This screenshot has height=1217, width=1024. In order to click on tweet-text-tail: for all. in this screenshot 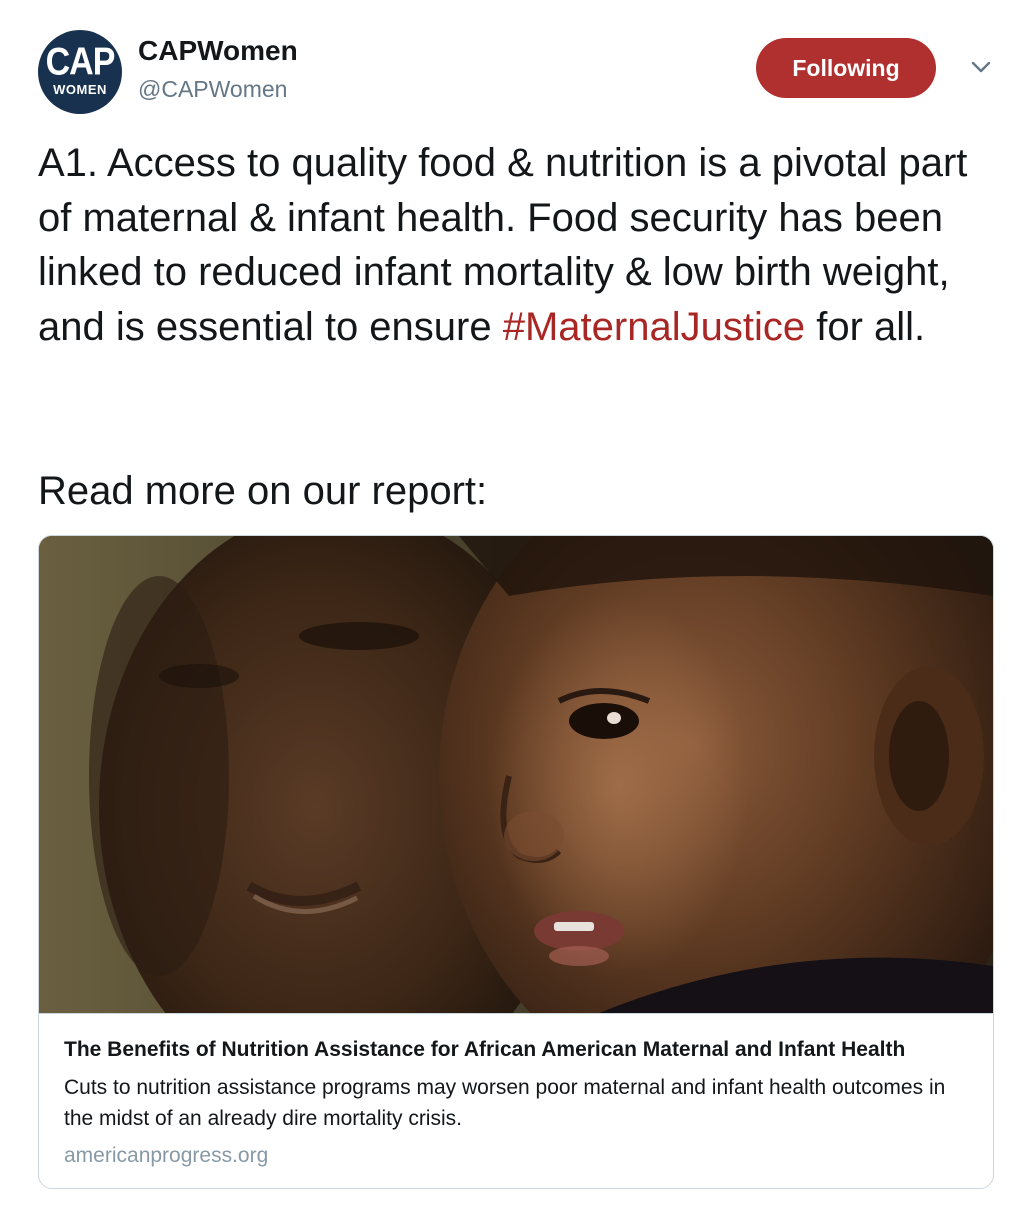, I will do `click(865, 326)`.